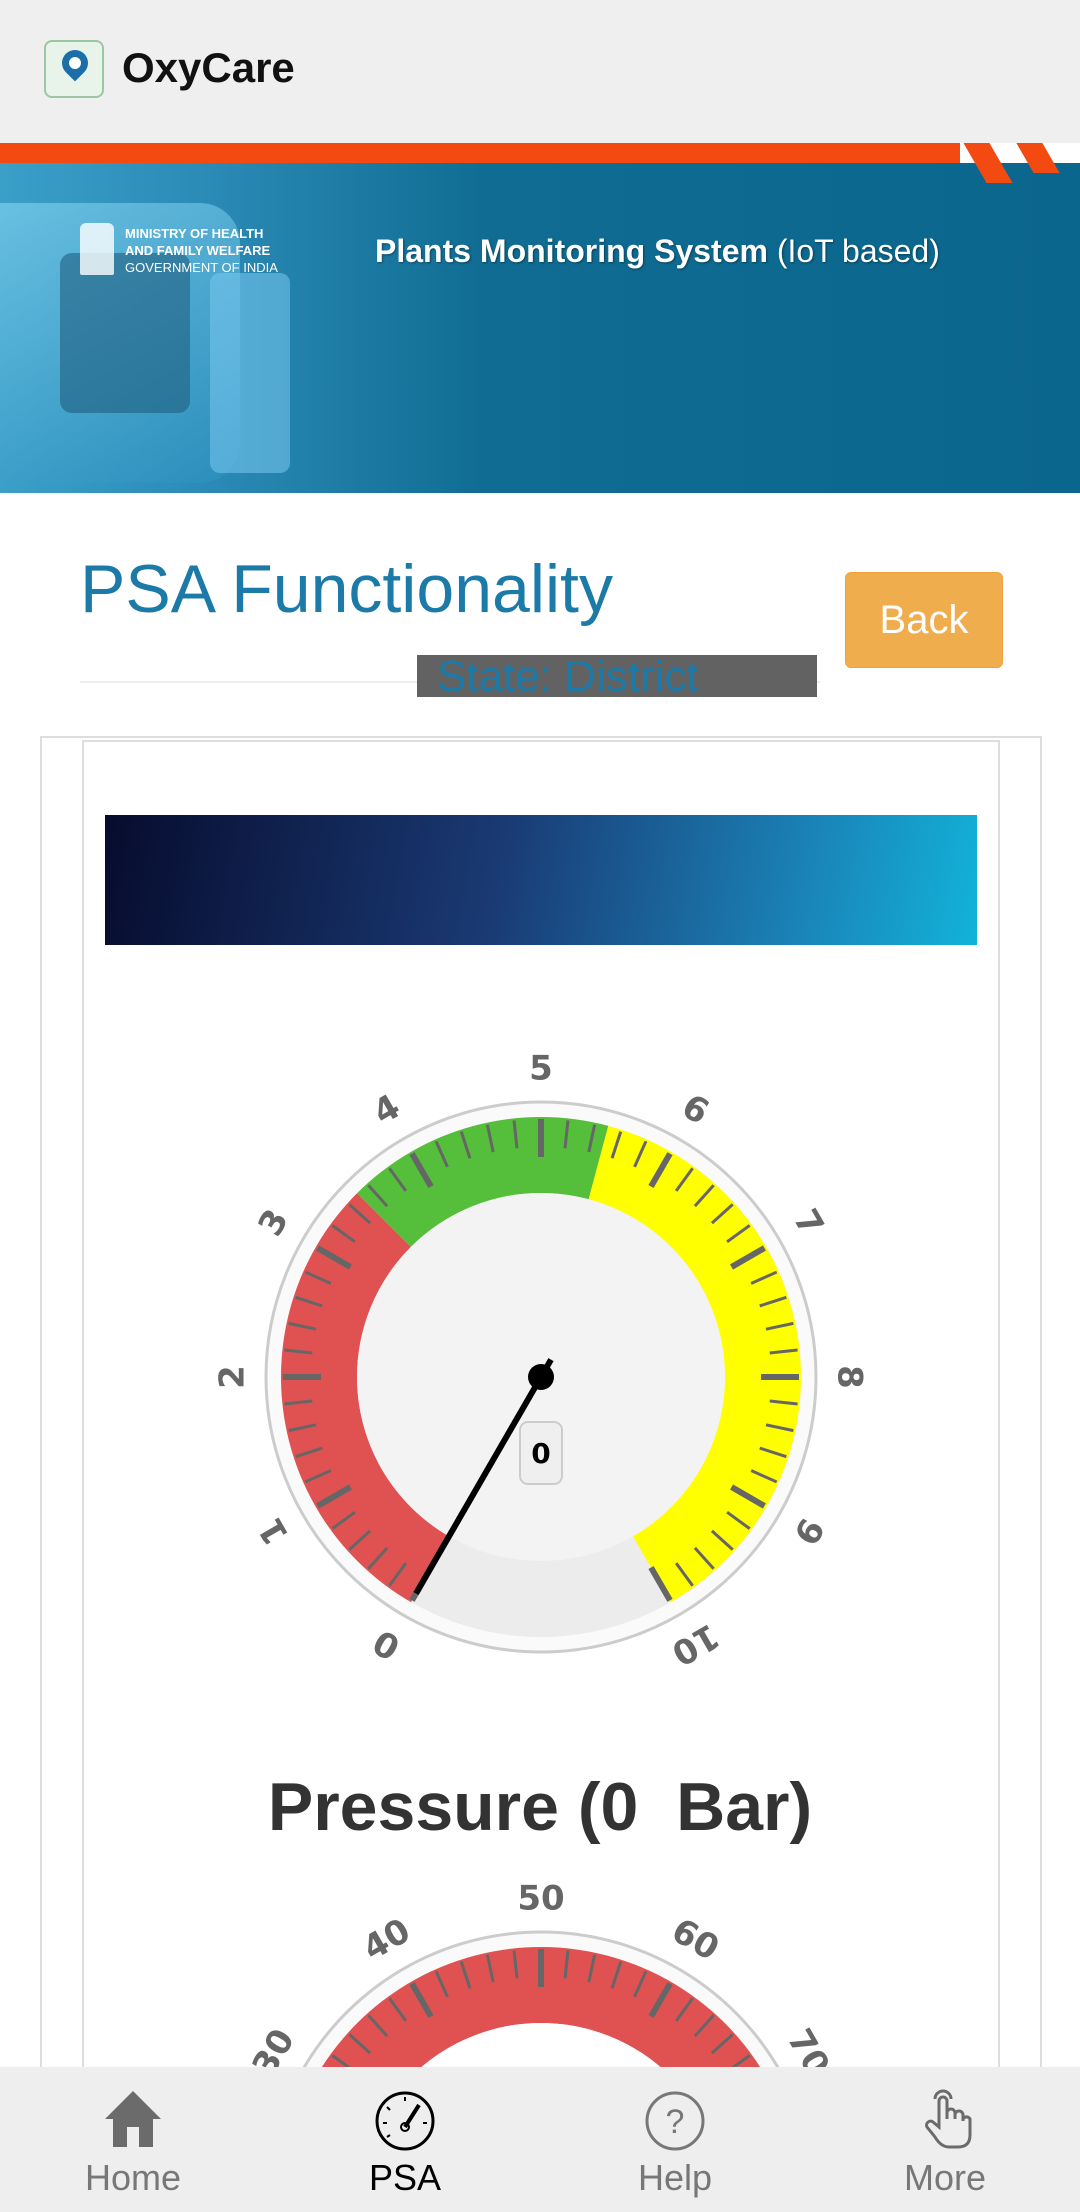 This screenshot has width=1080, height=2212. I want to click on help-circle-icon: ?, so click(675, 2121).